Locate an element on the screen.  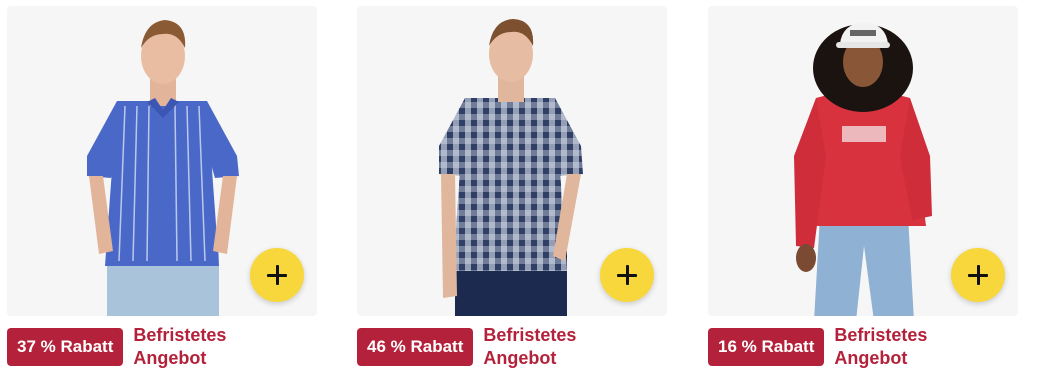
product-meta: 16 % Rabatt Befristetes Angebot is located at coordinates (863, 347).